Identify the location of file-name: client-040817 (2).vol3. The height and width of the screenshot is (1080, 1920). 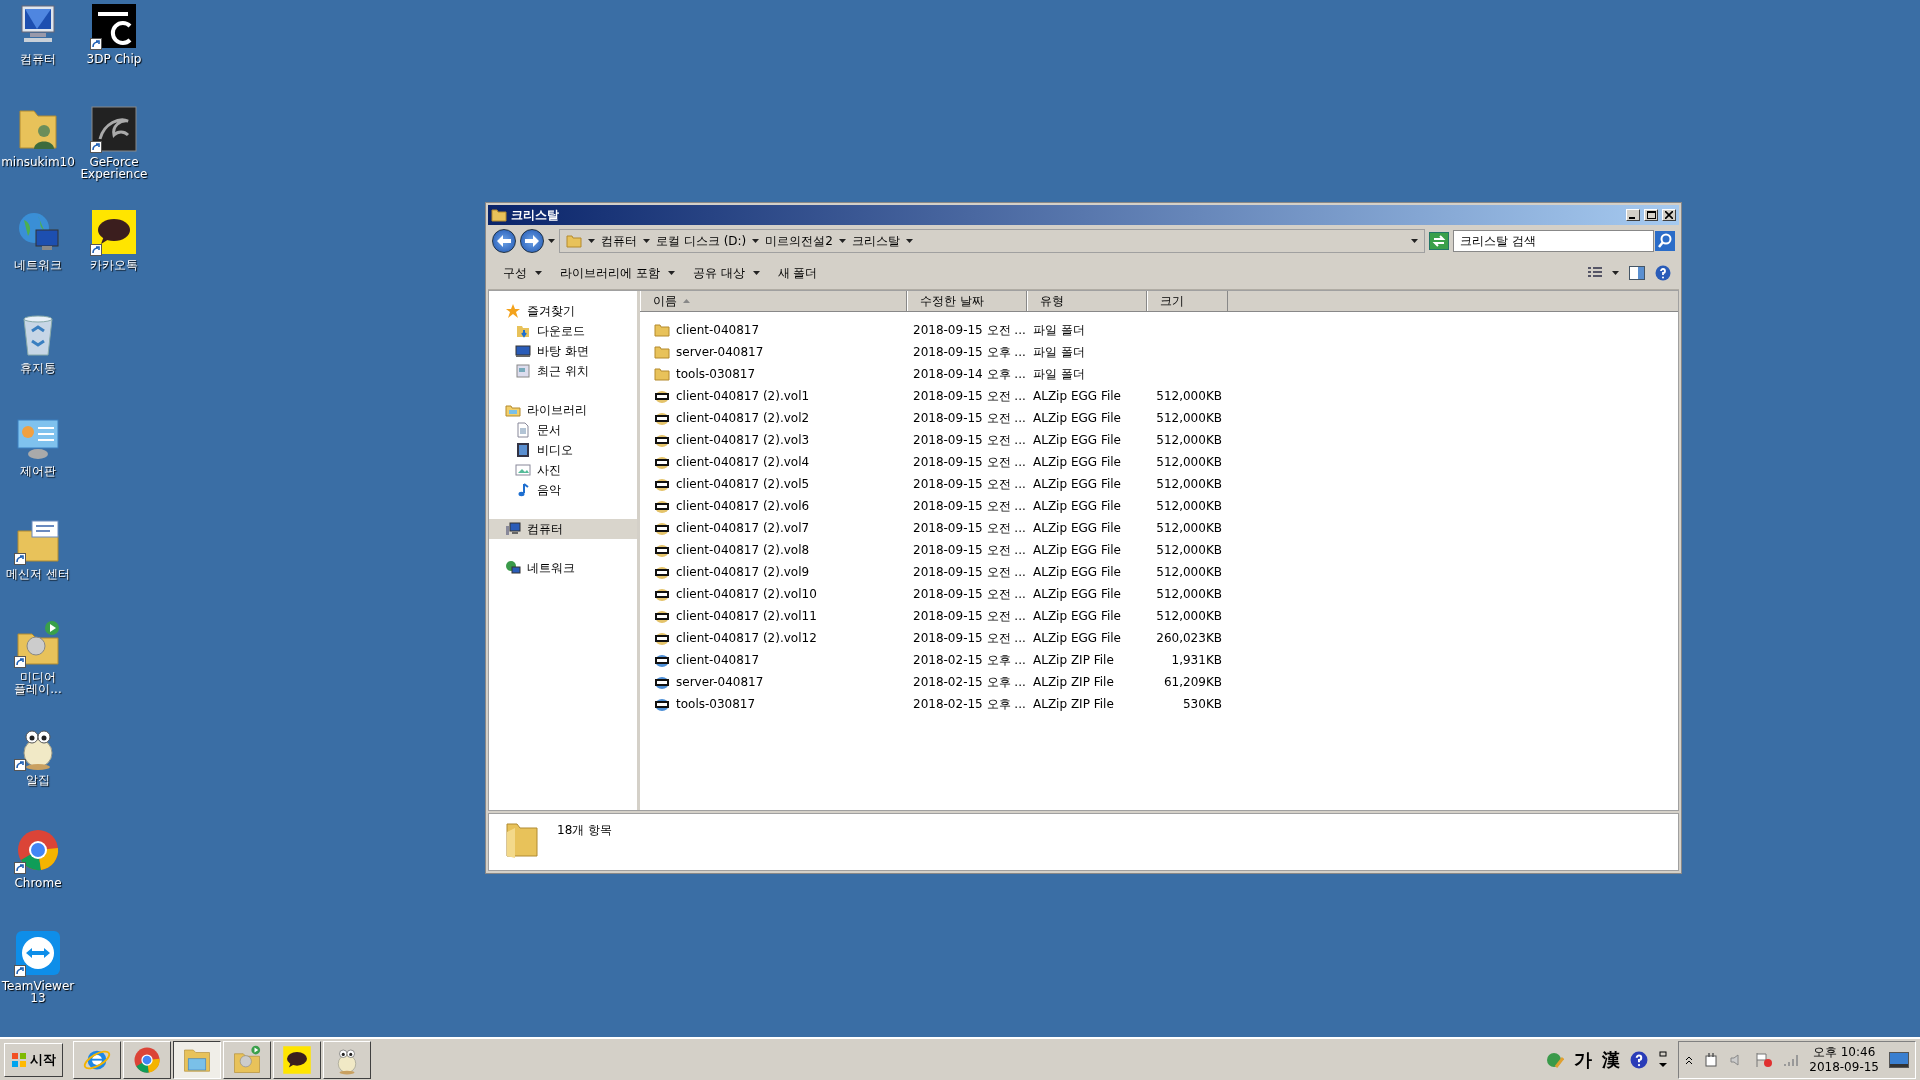
(743, 440).